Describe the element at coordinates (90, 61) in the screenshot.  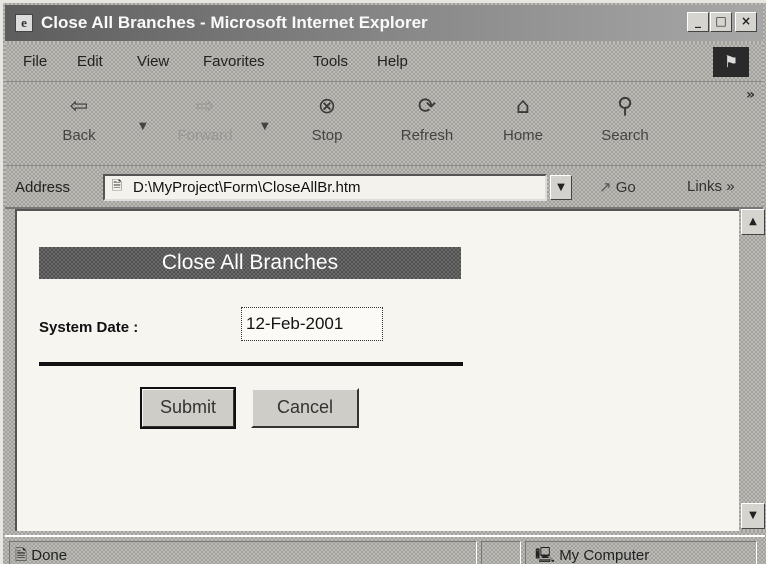
I see `menu-edit: Edit` at that location.